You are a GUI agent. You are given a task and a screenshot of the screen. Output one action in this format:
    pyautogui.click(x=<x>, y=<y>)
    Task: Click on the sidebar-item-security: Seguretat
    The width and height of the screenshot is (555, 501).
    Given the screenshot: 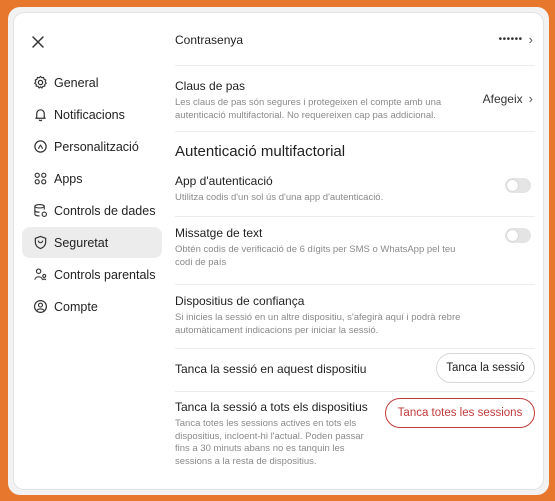 What is the action you would take?
    pyautogui.click(x=92, y=242)
    